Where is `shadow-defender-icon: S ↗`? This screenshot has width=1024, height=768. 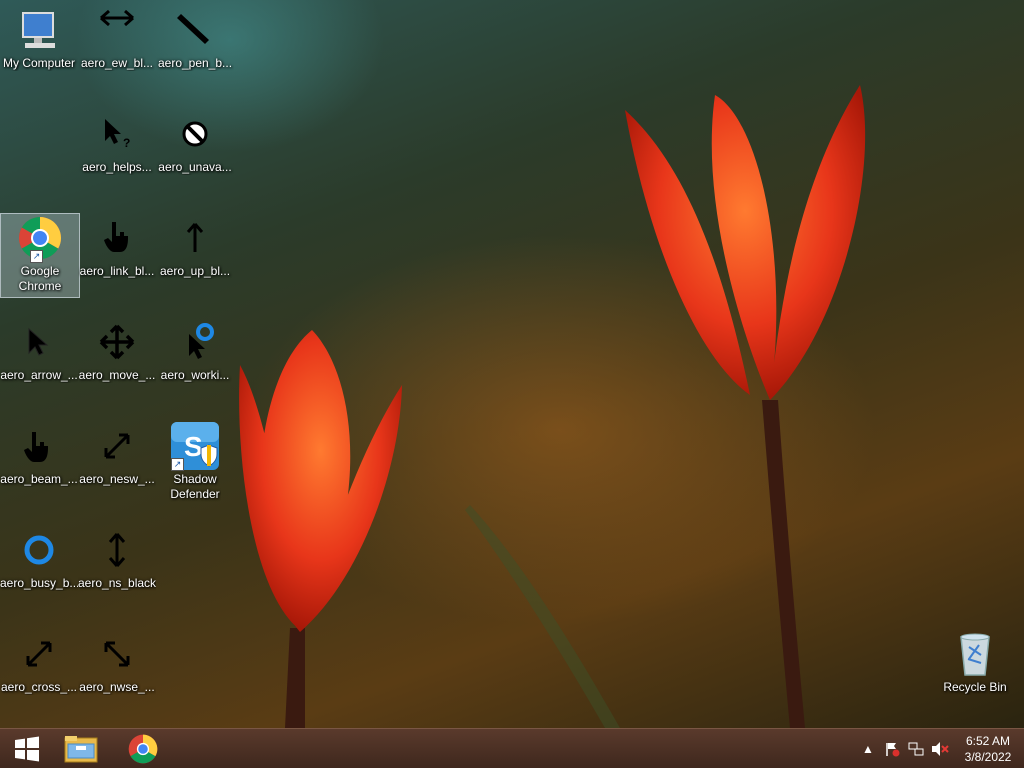
shadow-defender-icon: S ↗ is located at coordinates (195, 446).